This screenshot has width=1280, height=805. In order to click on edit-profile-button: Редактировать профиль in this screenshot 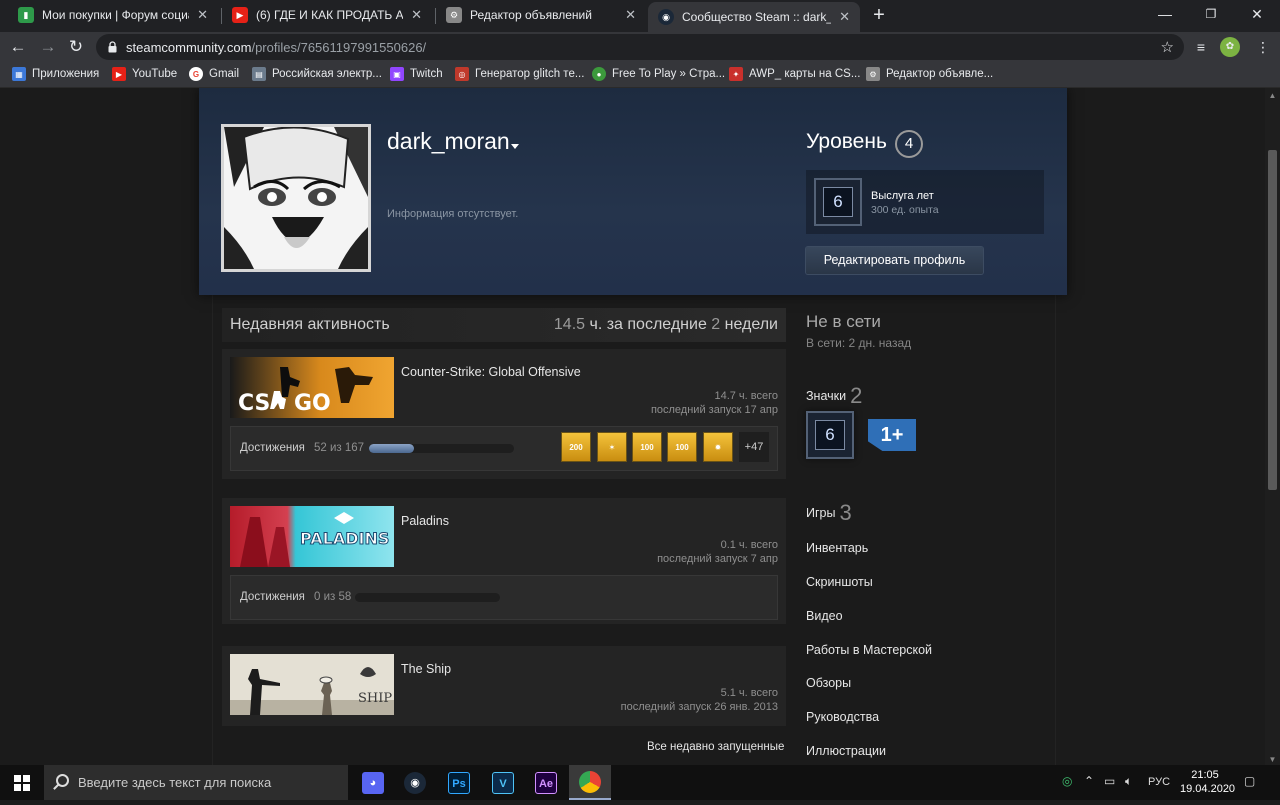, I will do `click(894, 260)`.